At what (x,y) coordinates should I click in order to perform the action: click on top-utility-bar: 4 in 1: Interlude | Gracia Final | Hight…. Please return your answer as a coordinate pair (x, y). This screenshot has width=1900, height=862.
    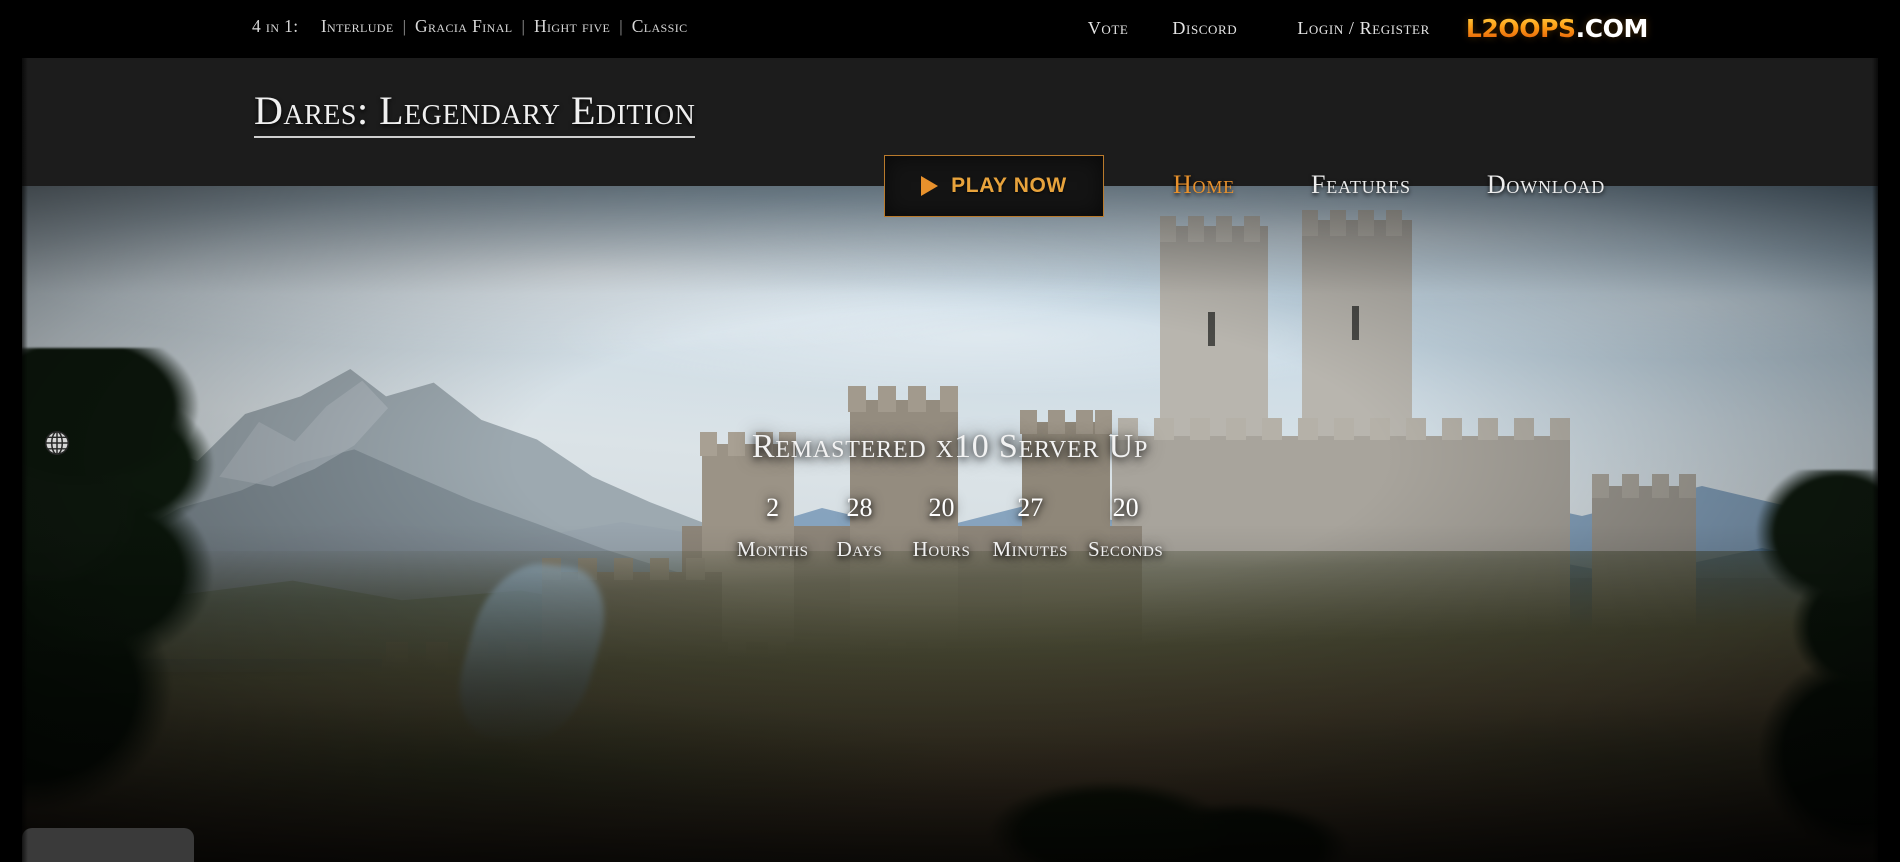
    Looking at the image, I should click on (950, 29).